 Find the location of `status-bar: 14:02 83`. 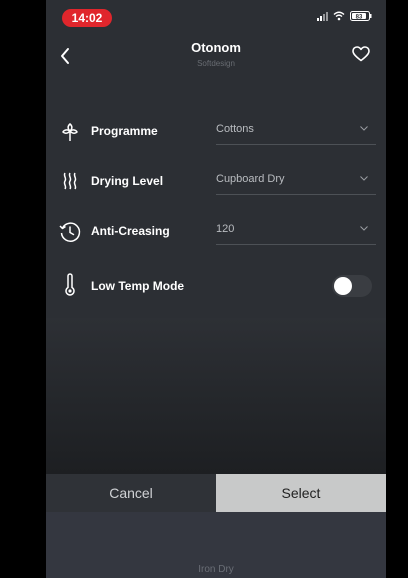

status-bar: 14:02 83 is located at coordinates (216, 15).